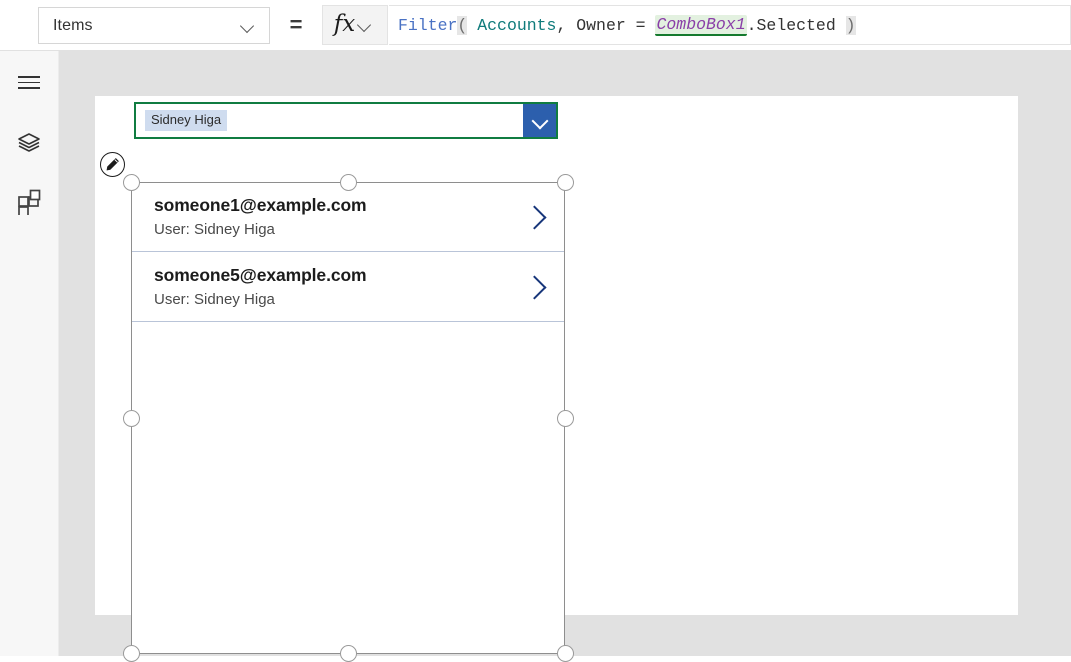  I want to click on resize-handle-middle-right, so click(565, 418).